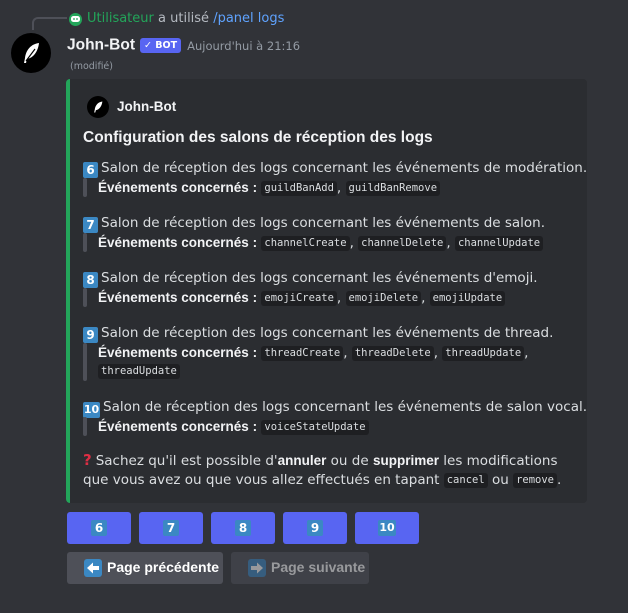  Describe the element at coordinates (559, 480) in the screenshot. I see `note-text: .` at that location.